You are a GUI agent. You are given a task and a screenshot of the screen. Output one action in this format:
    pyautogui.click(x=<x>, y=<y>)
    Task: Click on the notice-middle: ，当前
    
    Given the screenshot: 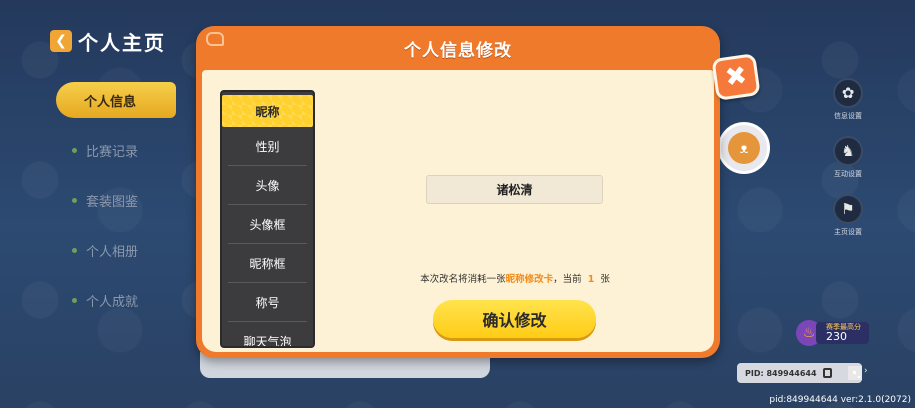 What is the action you would take?
    pyautogui.click(x=567, y=279)
    